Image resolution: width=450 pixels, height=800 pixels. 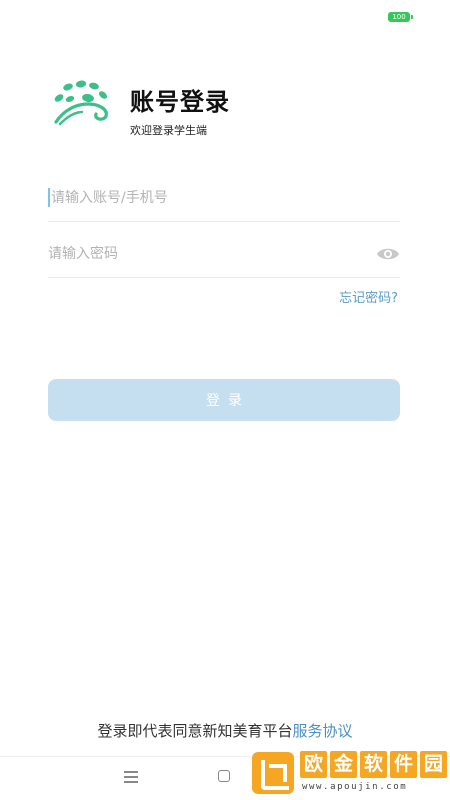 What do you see at coordinates (343, 764) in the screenshot?
I see `watermark-char: 金` at bounding box center [343, 764].